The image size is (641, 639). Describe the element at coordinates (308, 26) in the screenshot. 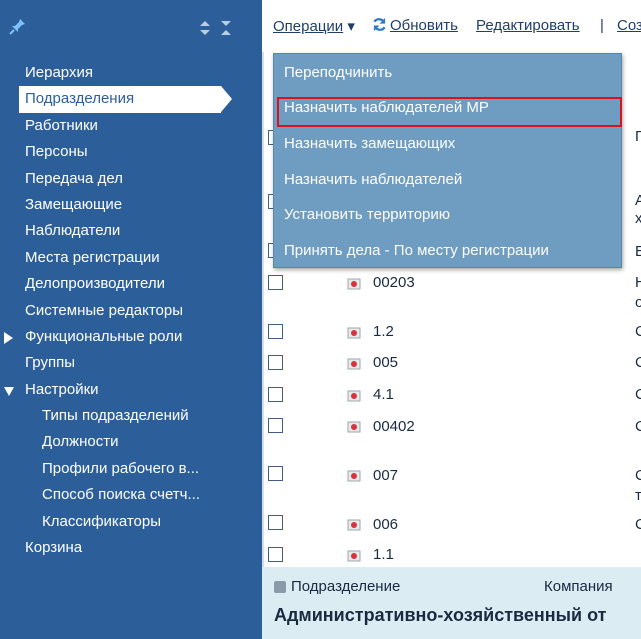

I see `operations-label: Операции` at that location.